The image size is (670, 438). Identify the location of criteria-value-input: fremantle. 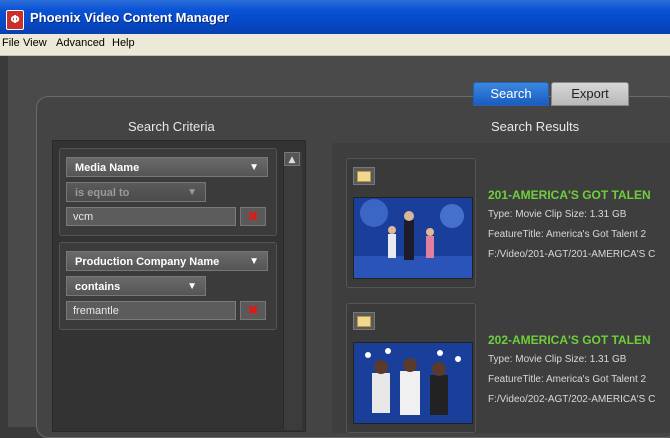
(151, 310).